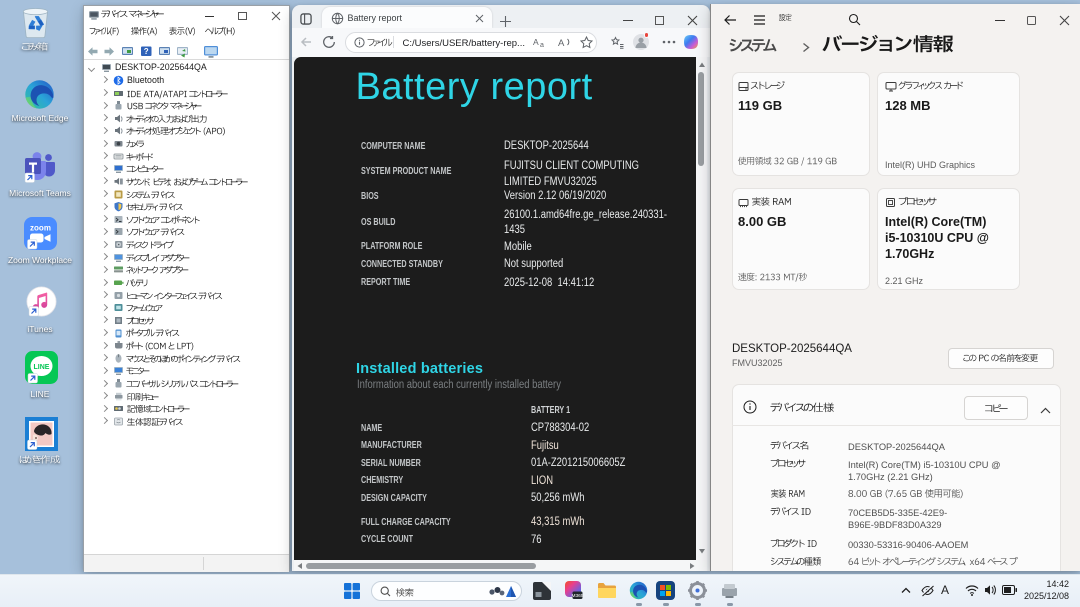 This screenshot has height=607, width=1080. Describe the element at coordinates (42, 367) in the screenshot. I see `svg-text: LINE` at that location.